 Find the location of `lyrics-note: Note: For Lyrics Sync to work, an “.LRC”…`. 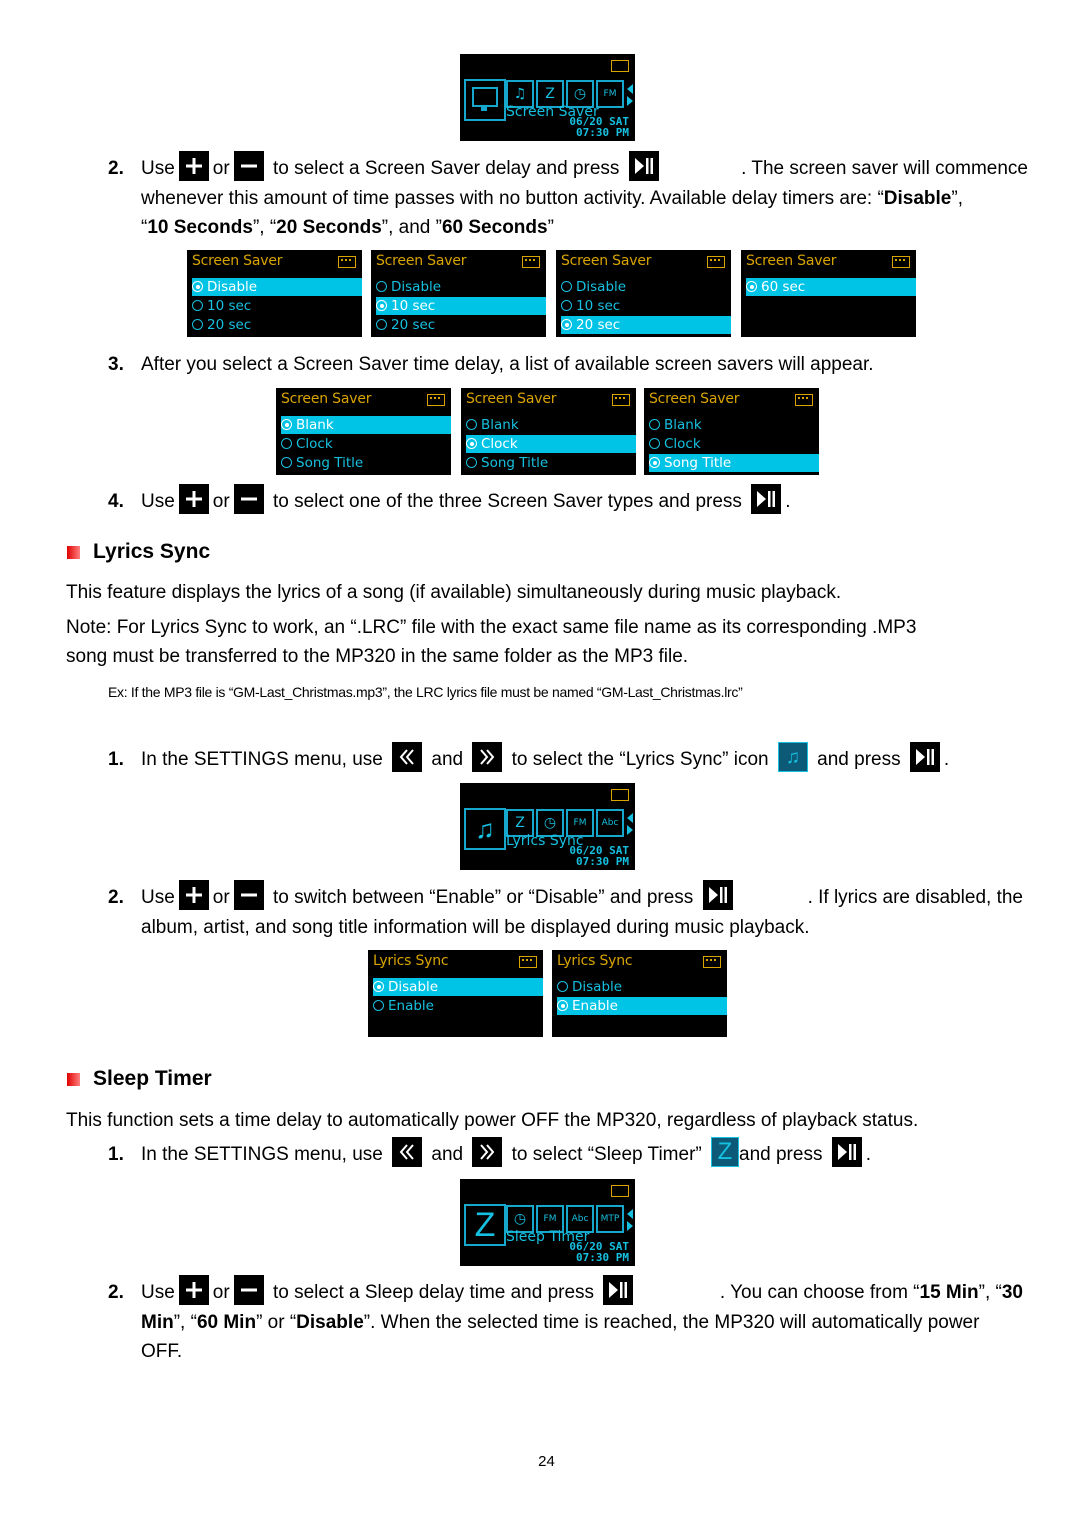

lyrics-note: Note: For Lyrics Sync to work, an “.LRC”… is located at coordinates (491, 642).